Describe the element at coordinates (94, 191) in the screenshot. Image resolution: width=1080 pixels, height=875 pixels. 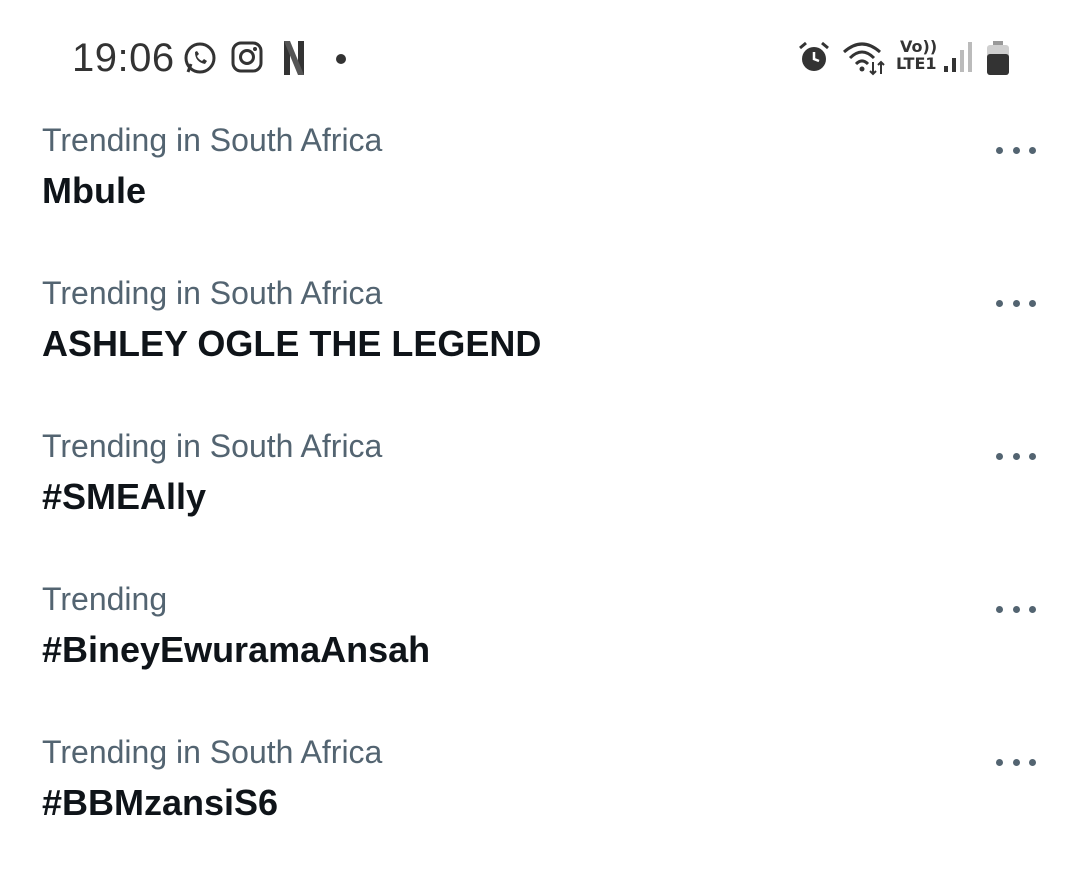
I see `trend-title: Mbule` at that location.